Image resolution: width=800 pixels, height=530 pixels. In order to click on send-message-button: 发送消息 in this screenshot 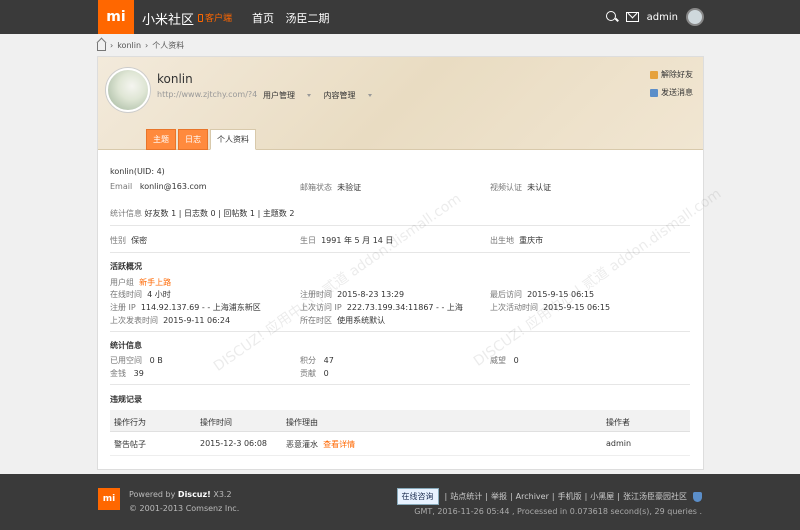, I will do `click(671, 92)`.